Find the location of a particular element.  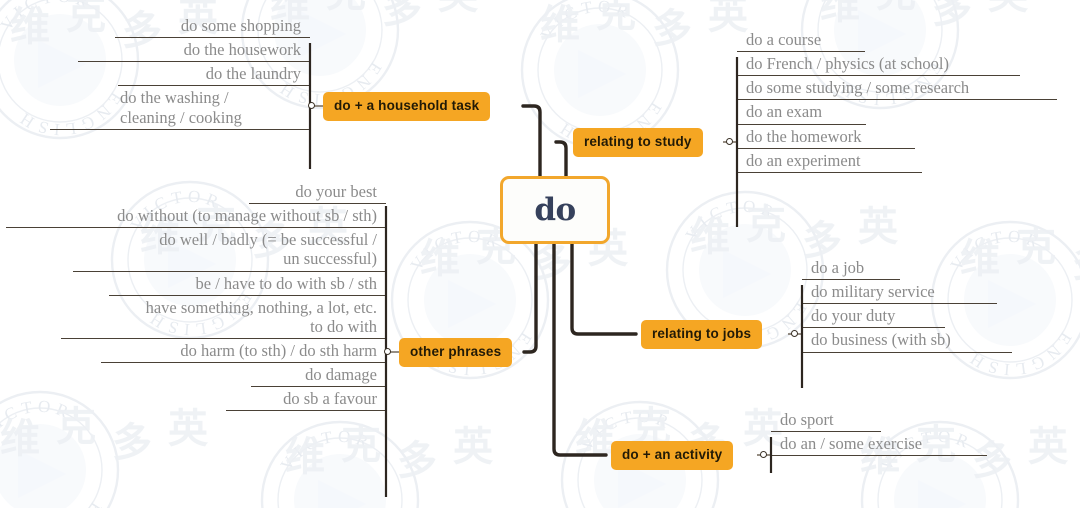

branch-label-study: relating to study is located at coordinates (638, 141).